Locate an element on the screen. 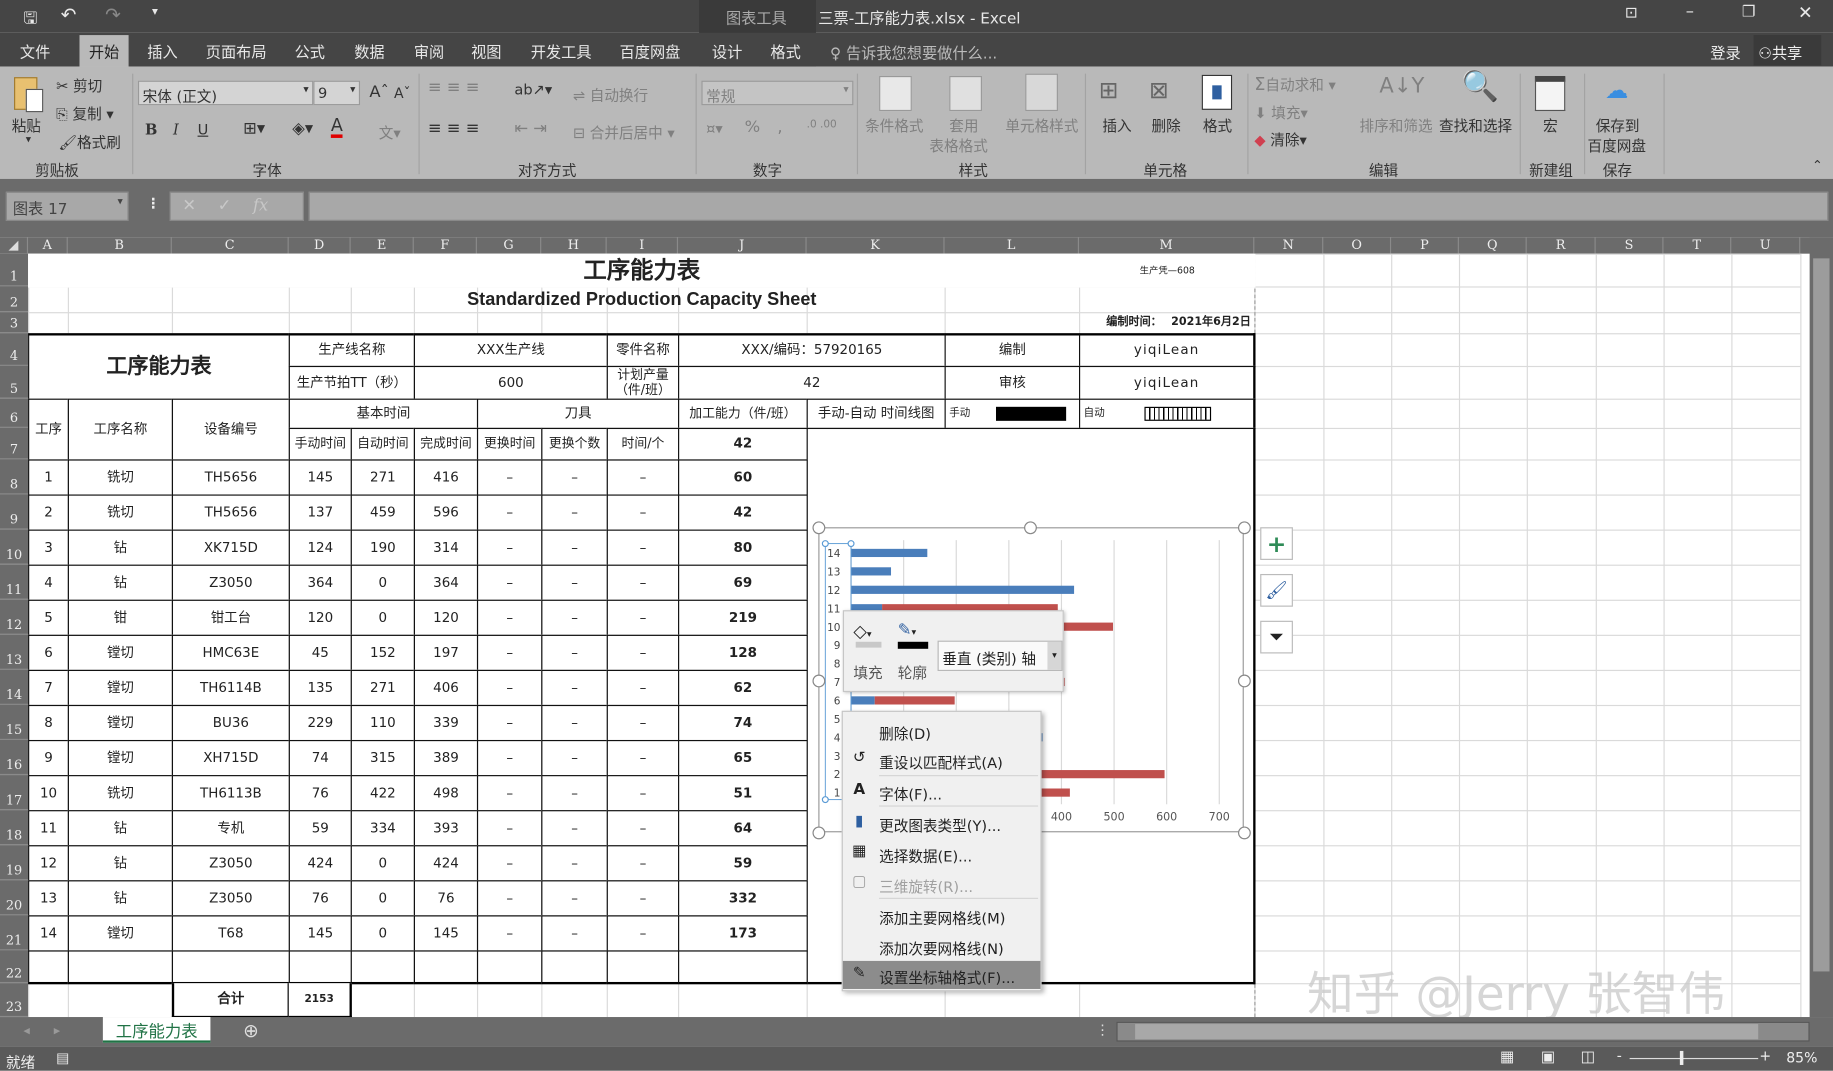  context-menu-item: ↺ 重设以匹配样式(A) is located at coordinates (942, 760).